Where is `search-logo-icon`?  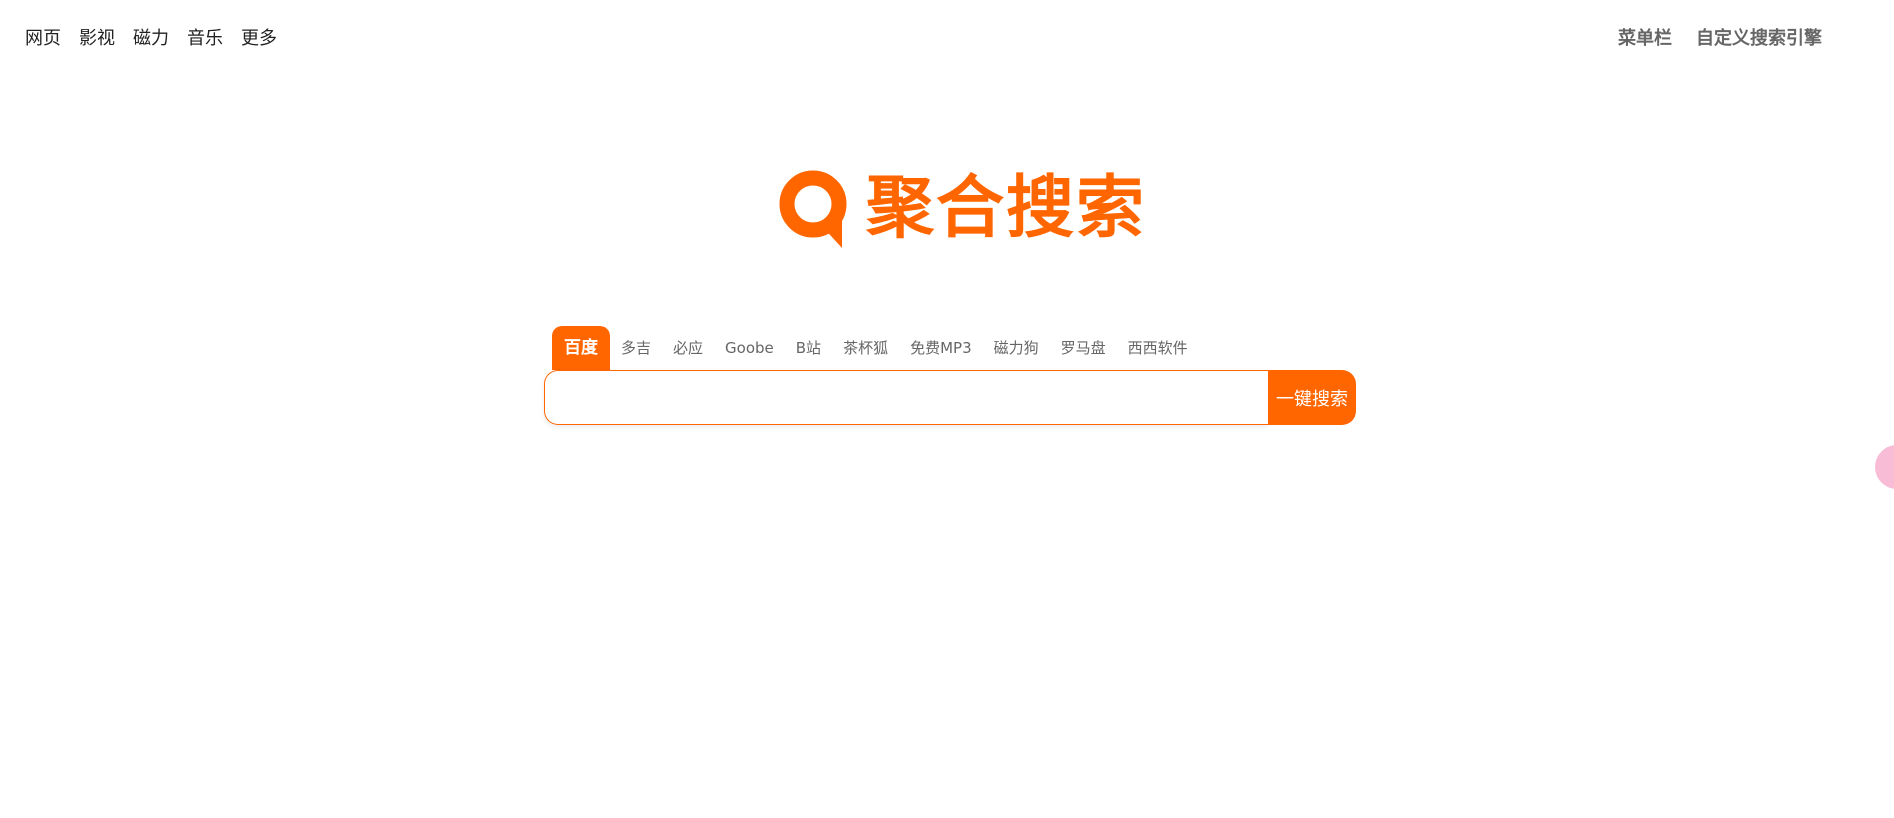 search-logo-icon is located at coordinates (813, 209).